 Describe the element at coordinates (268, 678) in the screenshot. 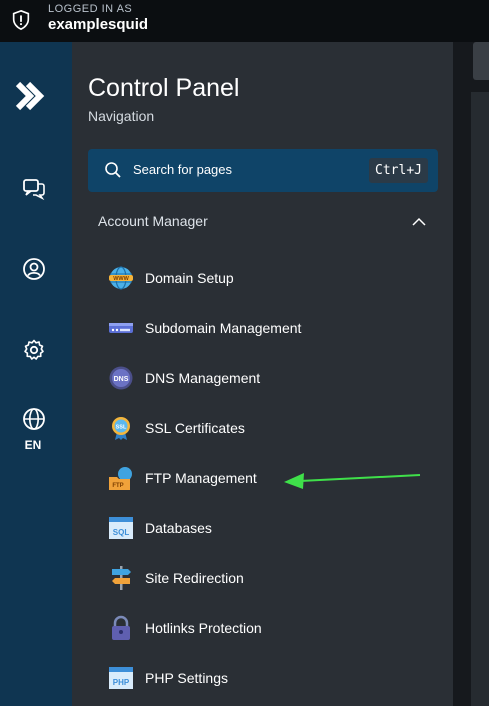

I see `menu-item-php-settings: PHP PHP Settings` at that location.